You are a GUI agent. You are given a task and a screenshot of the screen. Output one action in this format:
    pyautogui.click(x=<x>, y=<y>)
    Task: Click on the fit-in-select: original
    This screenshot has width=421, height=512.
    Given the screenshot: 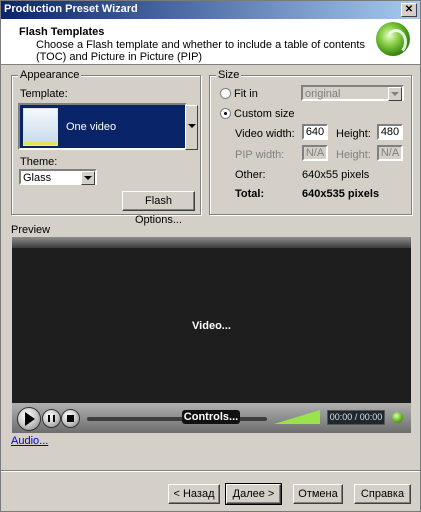 What is the action you would take?
    pyautogui.click(x=352, y=93)
    